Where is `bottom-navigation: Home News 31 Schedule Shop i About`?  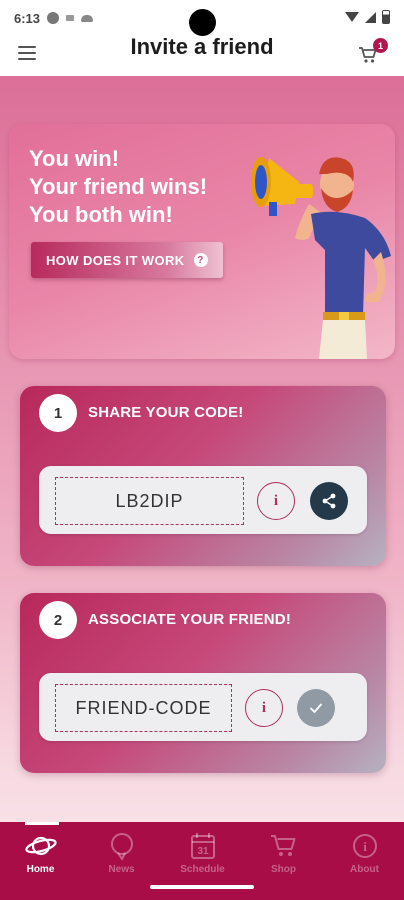
bottom-navigation: Home News 31 Schedule Shop i About is located at coordinates (202, 861).